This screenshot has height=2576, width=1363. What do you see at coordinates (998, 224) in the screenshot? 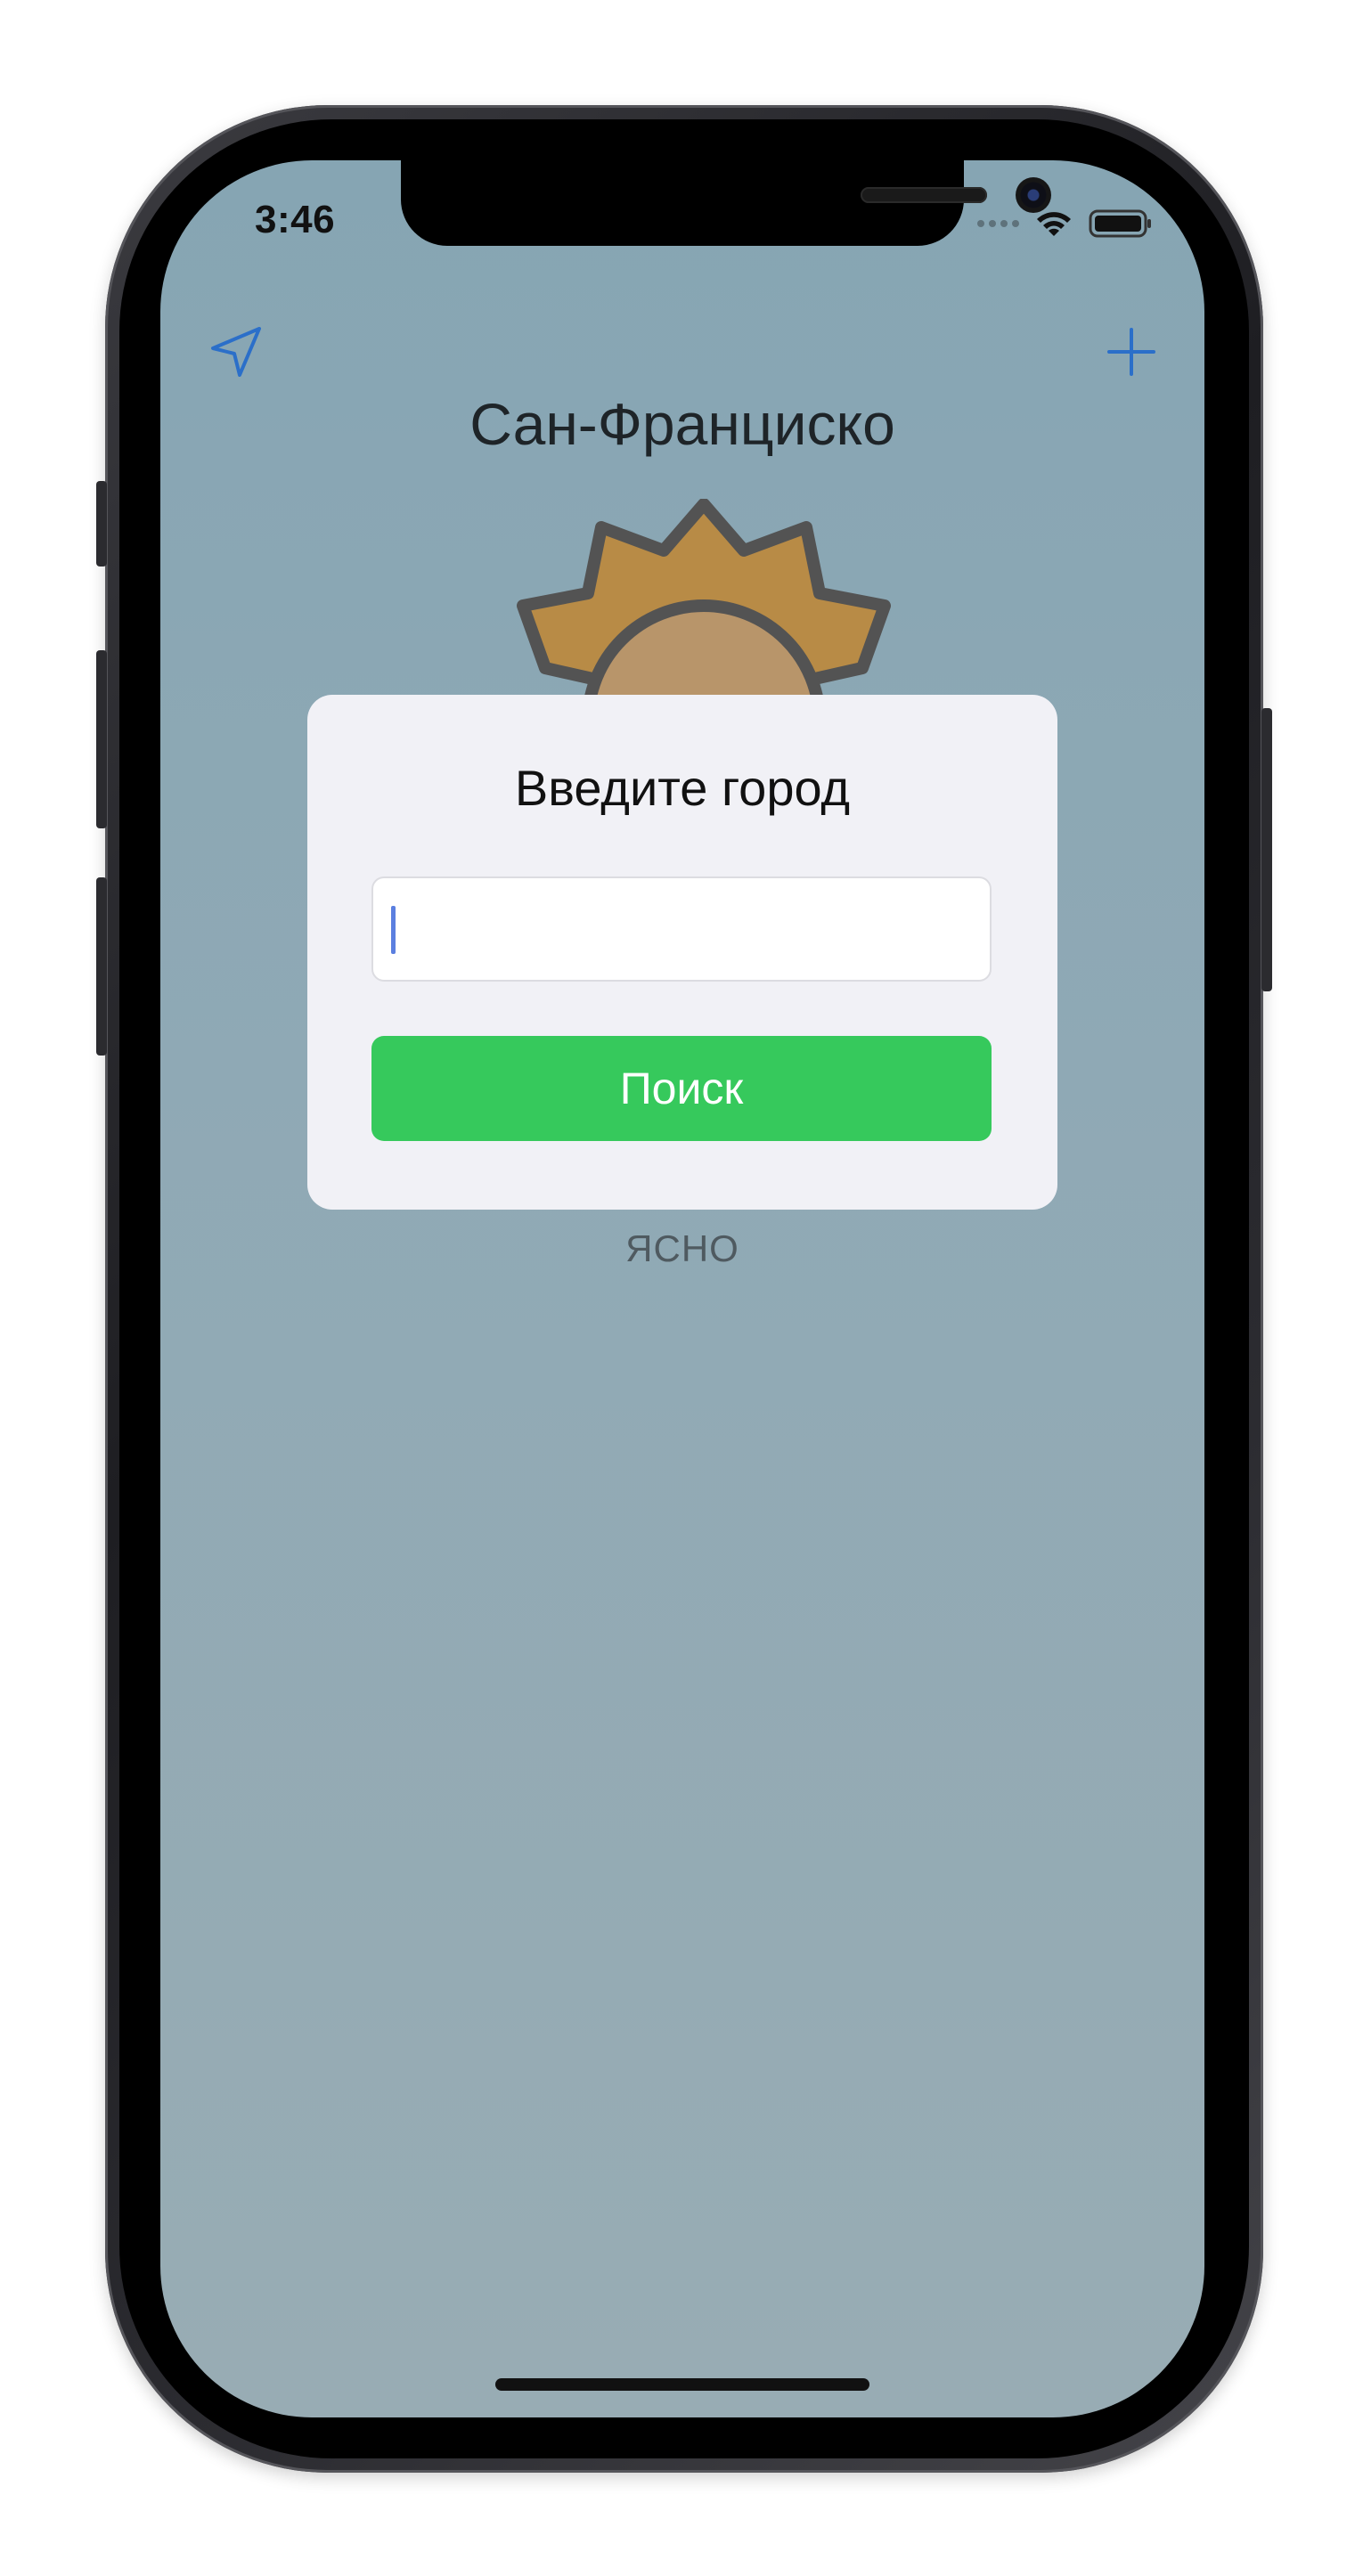
I see `signal-icon` at bounding box center [998, 224].